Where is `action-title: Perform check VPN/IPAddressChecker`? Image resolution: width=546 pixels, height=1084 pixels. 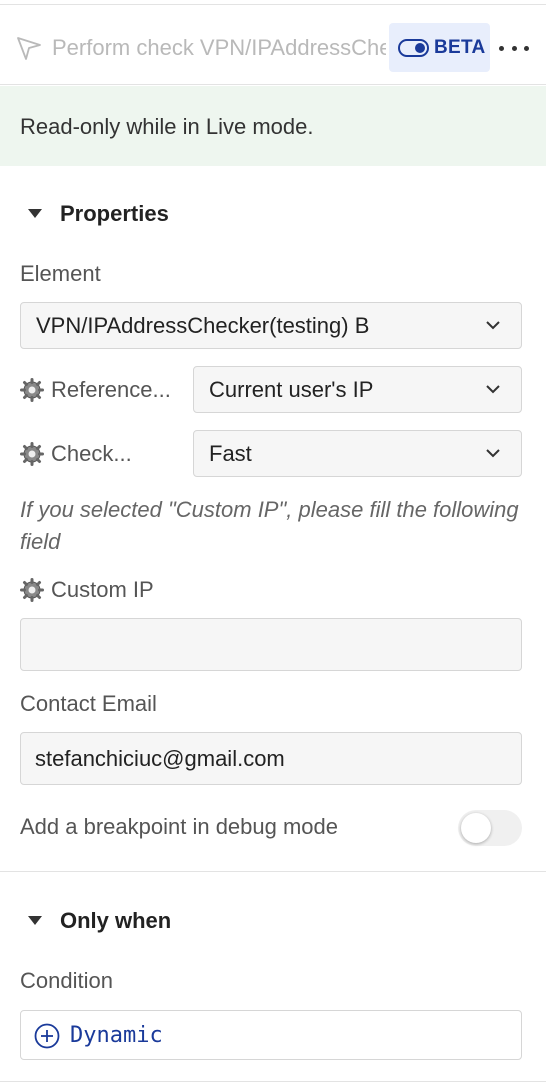
action-title: Perform check VPN/IPAddressChecker is located at coordinates (219, 48).